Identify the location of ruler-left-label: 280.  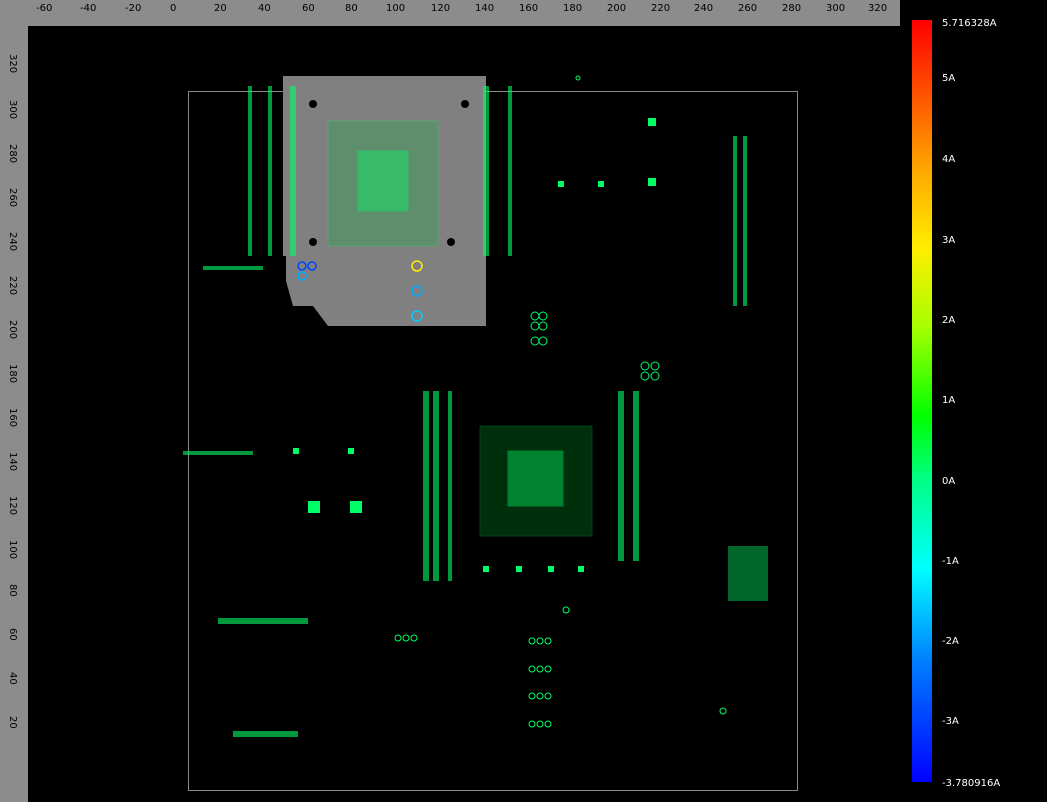
(12, 154).